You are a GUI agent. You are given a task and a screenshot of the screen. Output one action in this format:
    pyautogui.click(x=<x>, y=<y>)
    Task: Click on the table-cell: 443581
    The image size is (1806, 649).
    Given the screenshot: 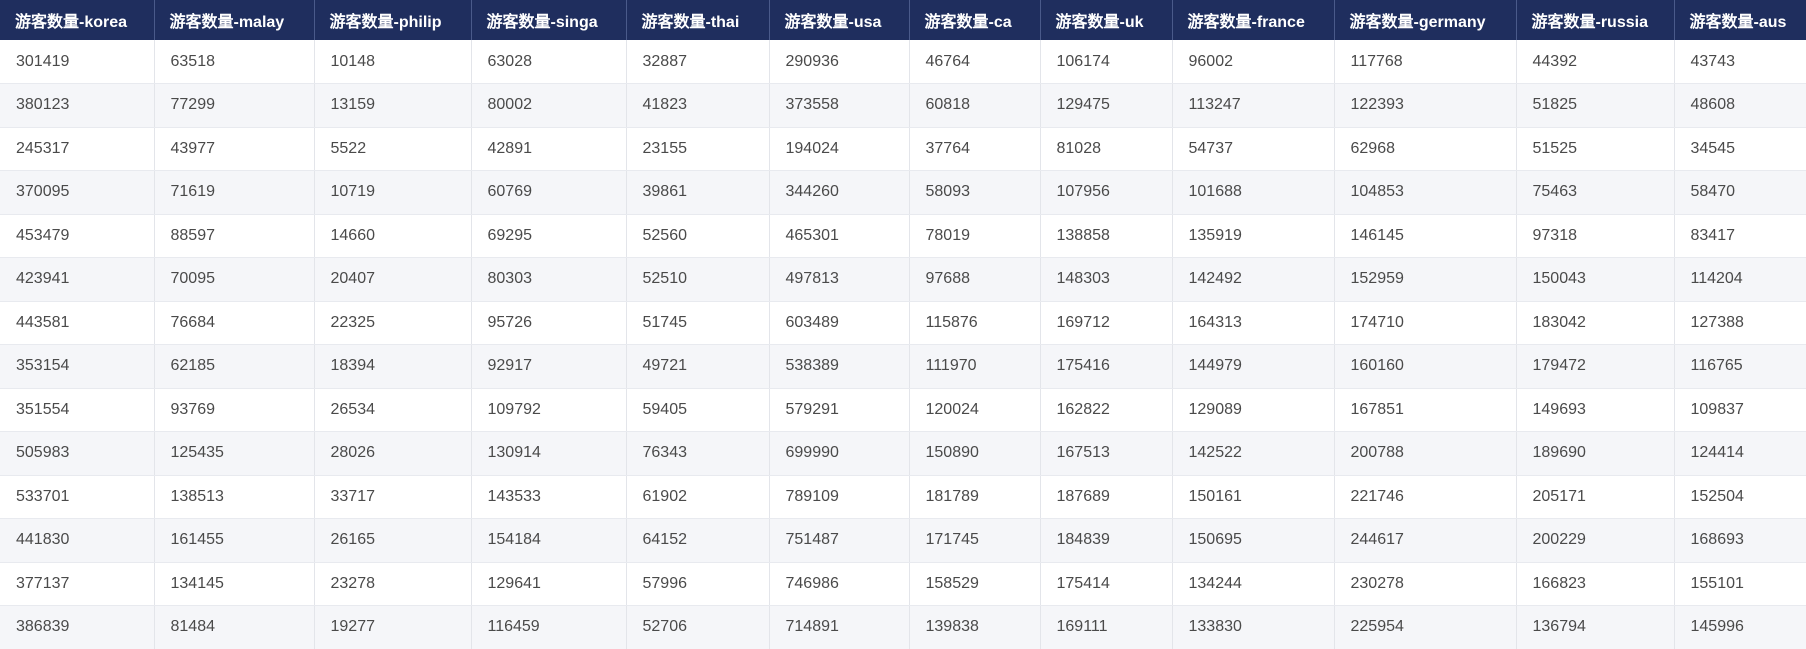 What is the action you would take?
    pyautogui.click(x=77, y=323)
    